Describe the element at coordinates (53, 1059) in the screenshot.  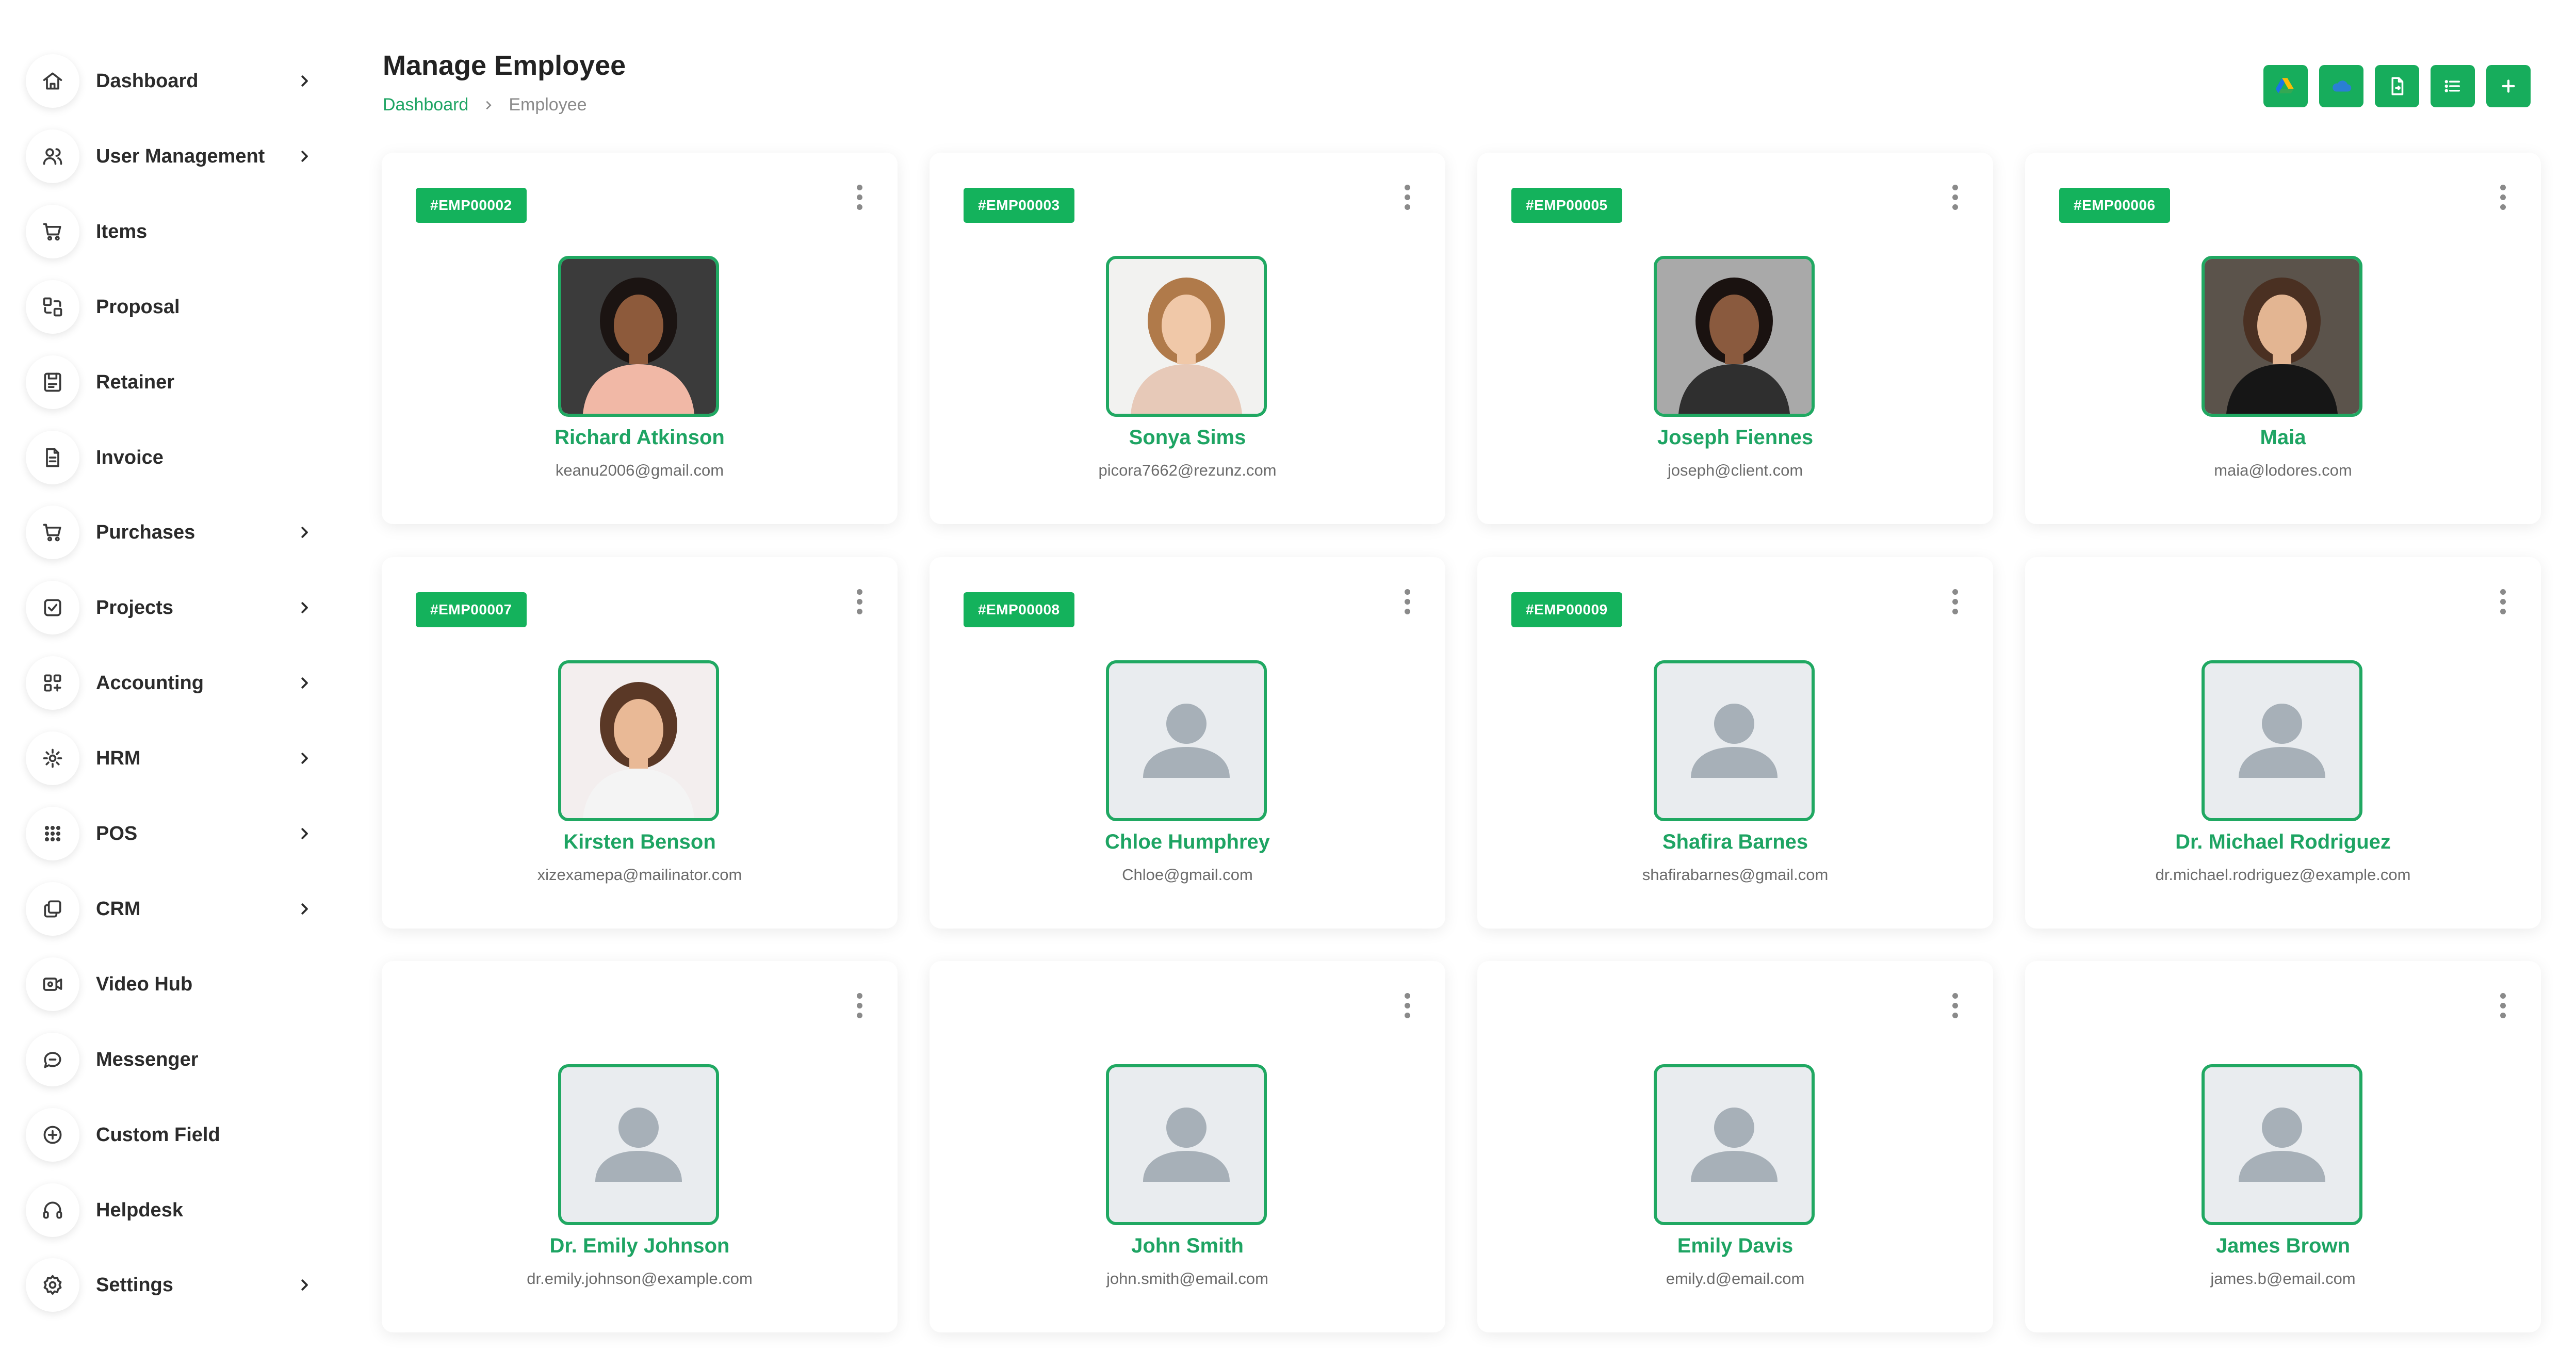
I see `chat-icon` at that location.